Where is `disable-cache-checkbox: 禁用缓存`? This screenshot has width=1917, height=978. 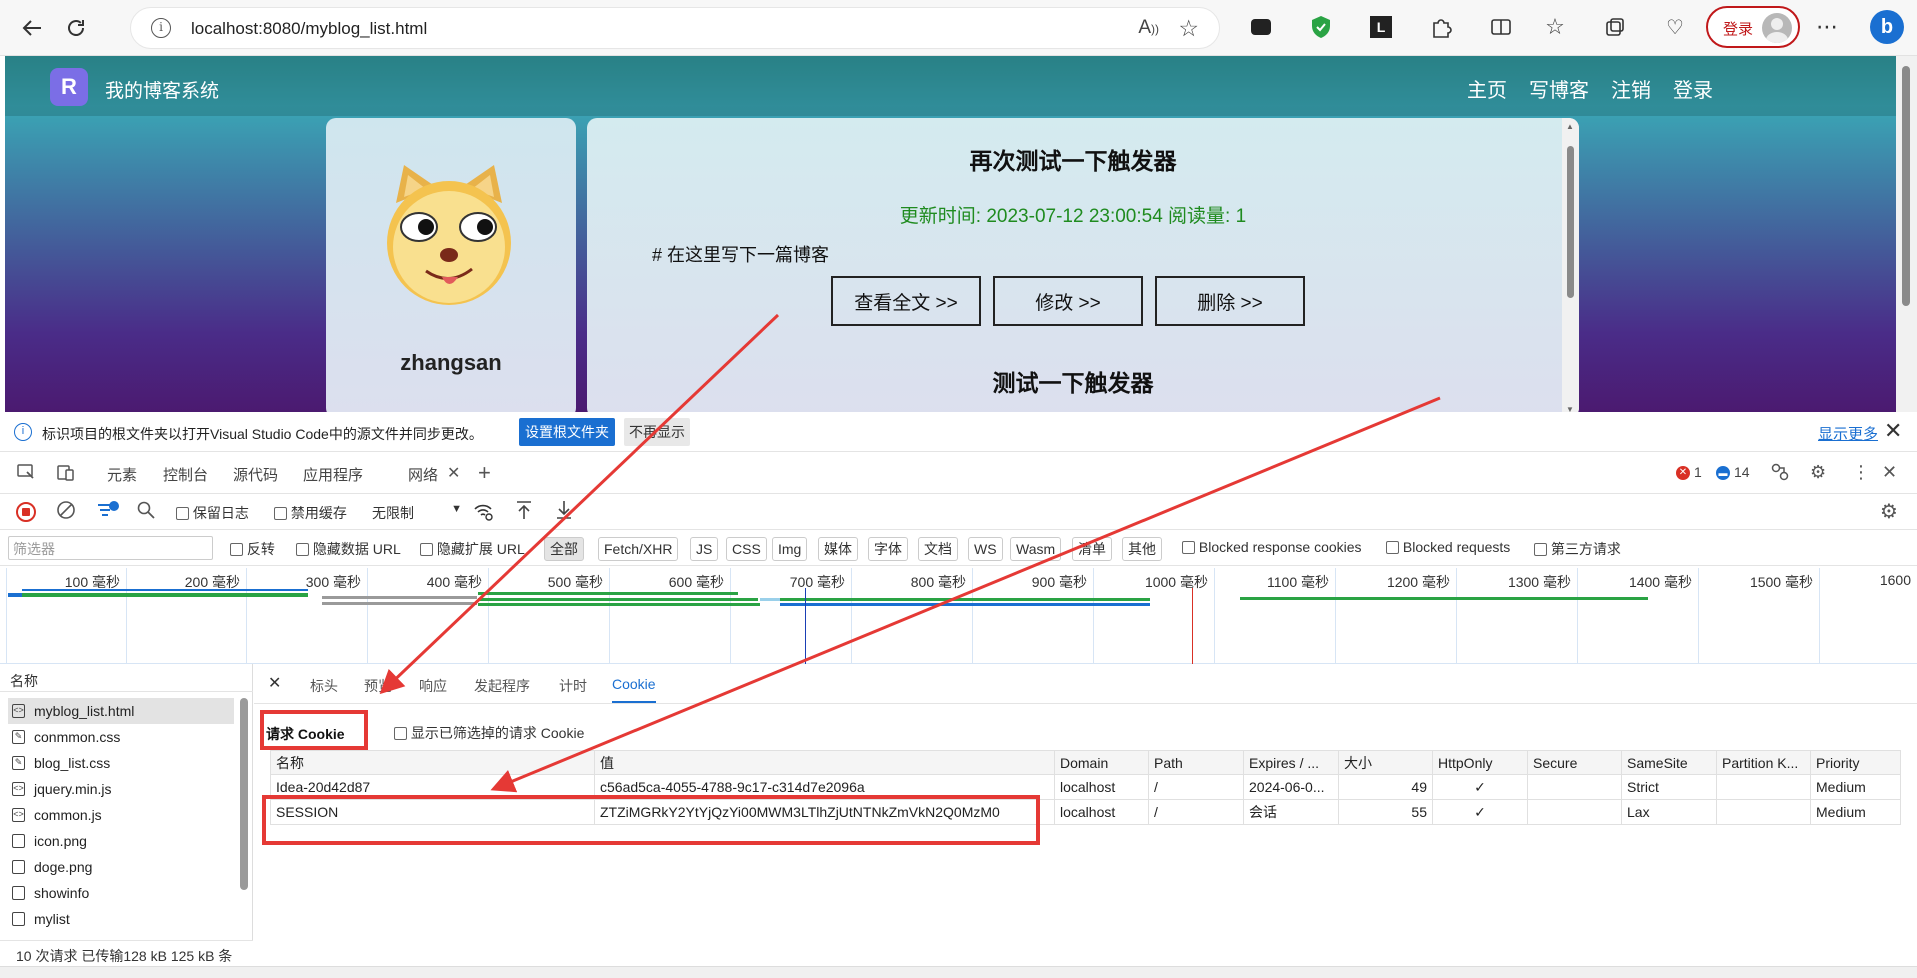
disable-cache-checkbox: 禁用缓存 is located at coordinates (310, 513).